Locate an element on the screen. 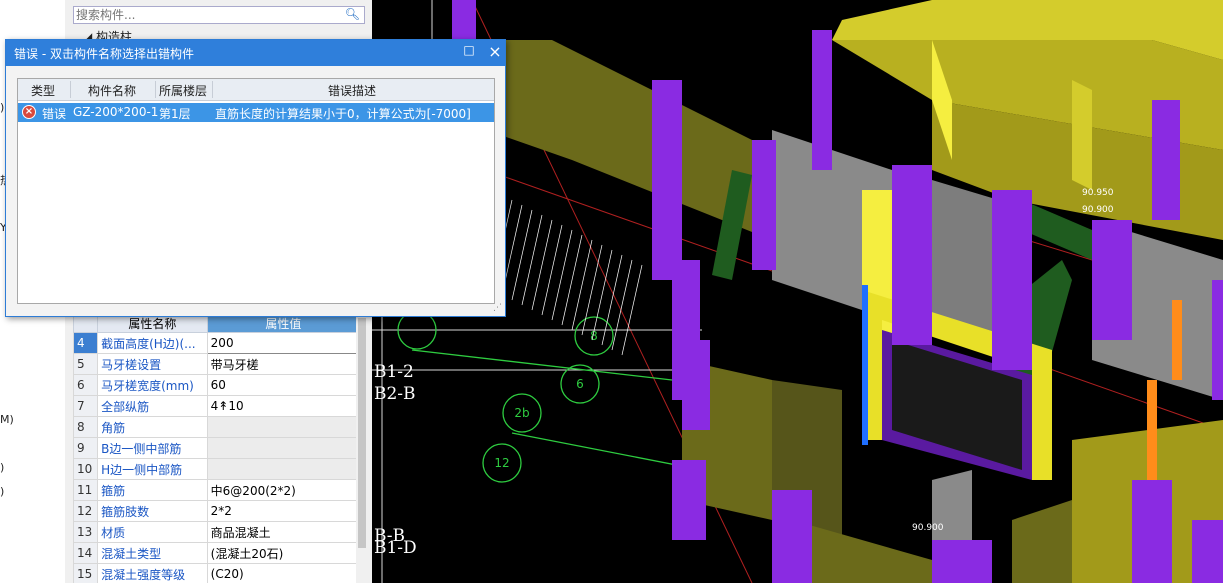 The width and height of the screenshot is (1223, 583). property-name: 马牙槎设置 is located at coordinates (152, 364).